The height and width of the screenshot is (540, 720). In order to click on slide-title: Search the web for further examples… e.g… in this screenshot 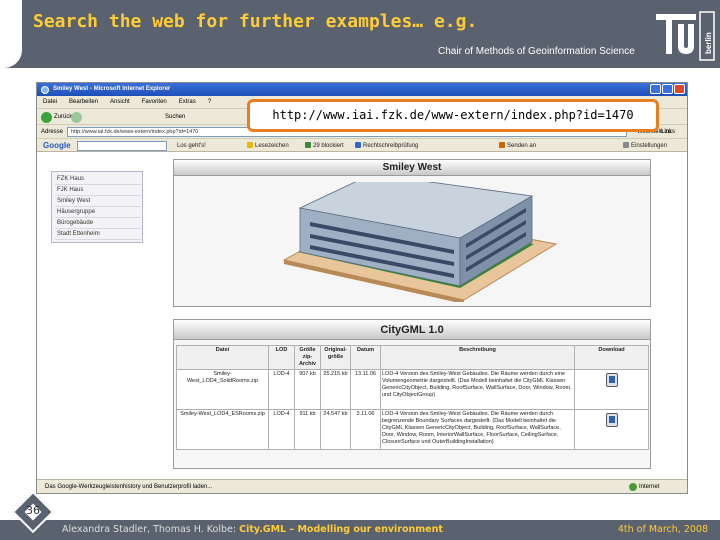, I will do `click(255, 21)`.